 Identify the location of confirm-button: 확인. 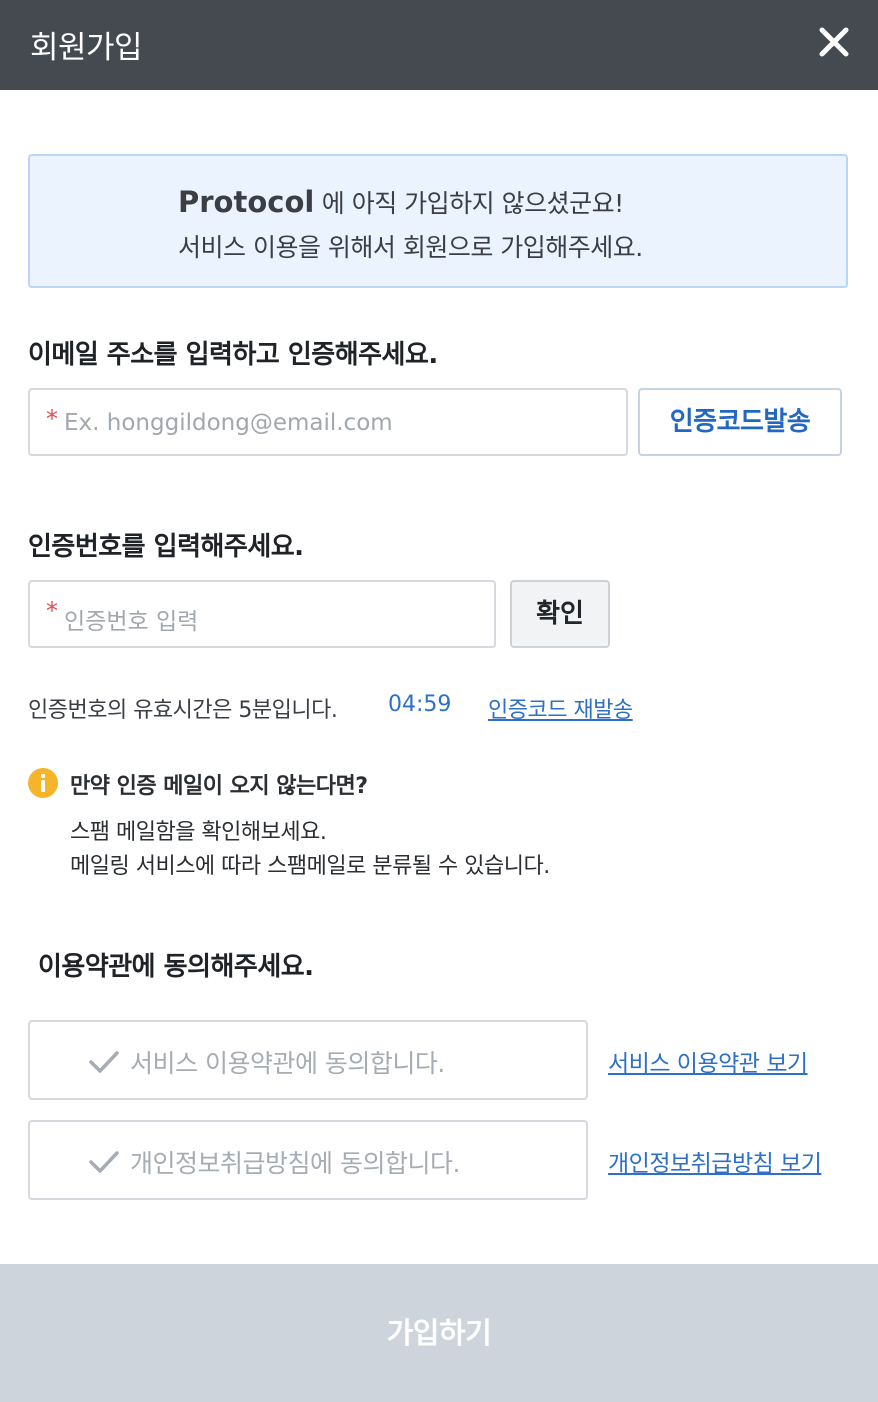
(560, 614).